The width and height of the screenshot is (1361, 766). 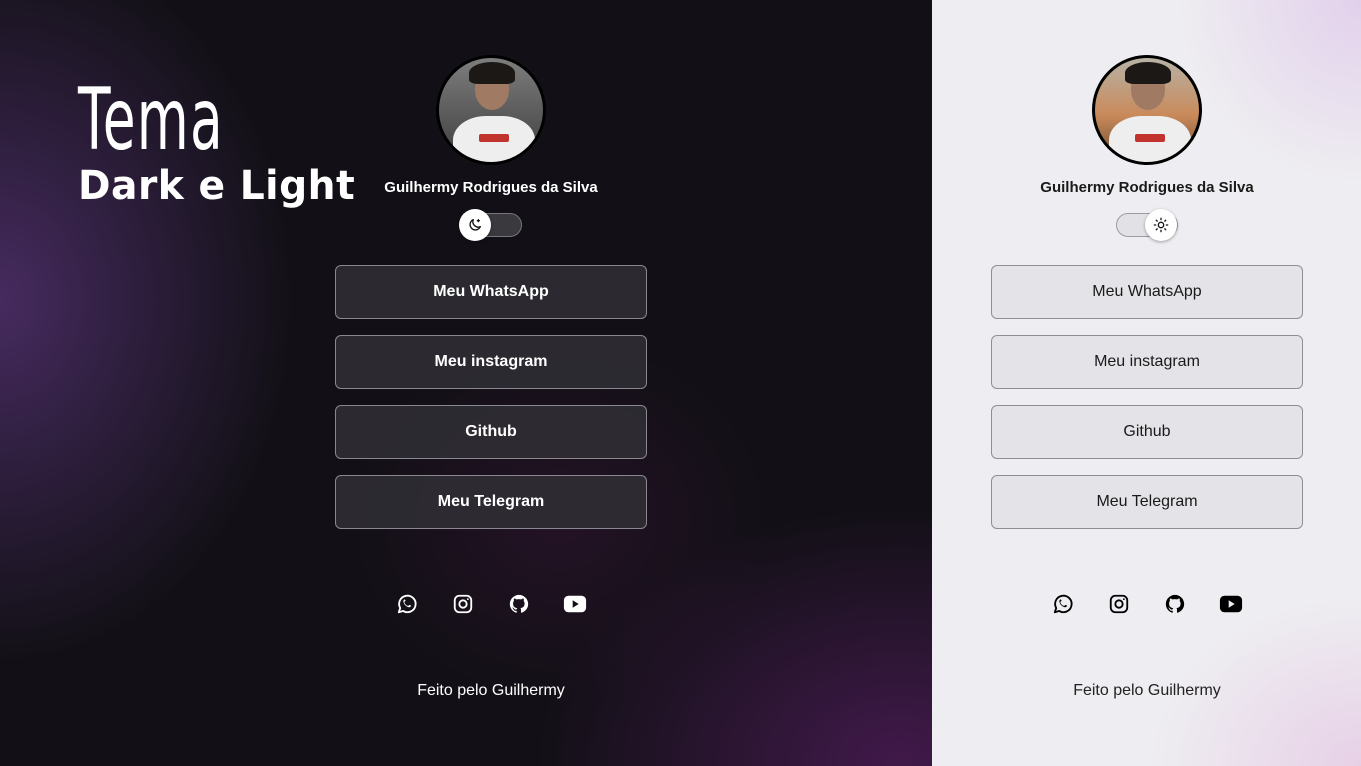 I want to click on headline-subtitle: Dark e Light, so click(x=217, y=186).